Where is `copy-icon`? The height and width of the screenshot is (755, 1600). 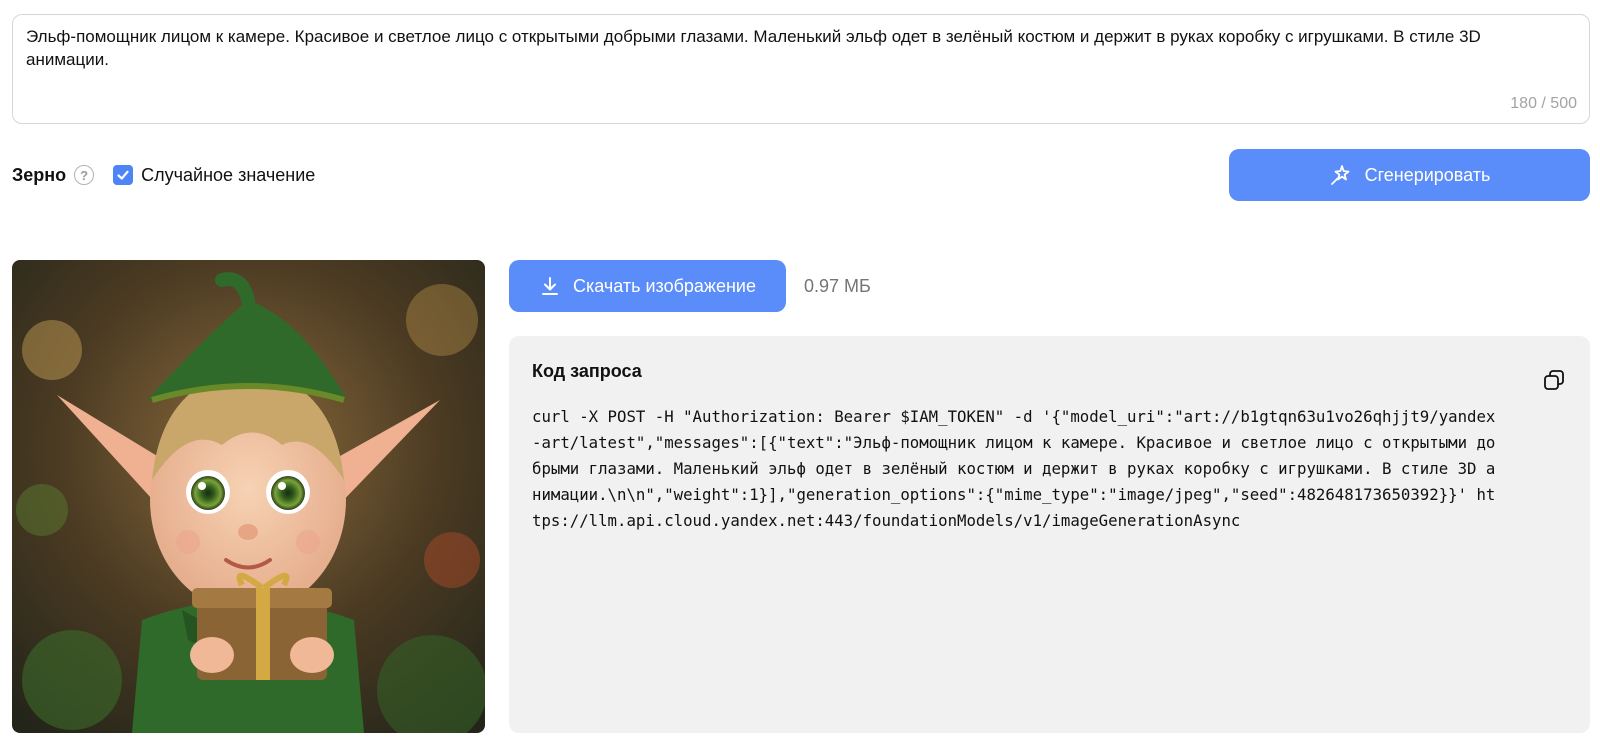 copy-icon is located at coordinates (1554, 380).